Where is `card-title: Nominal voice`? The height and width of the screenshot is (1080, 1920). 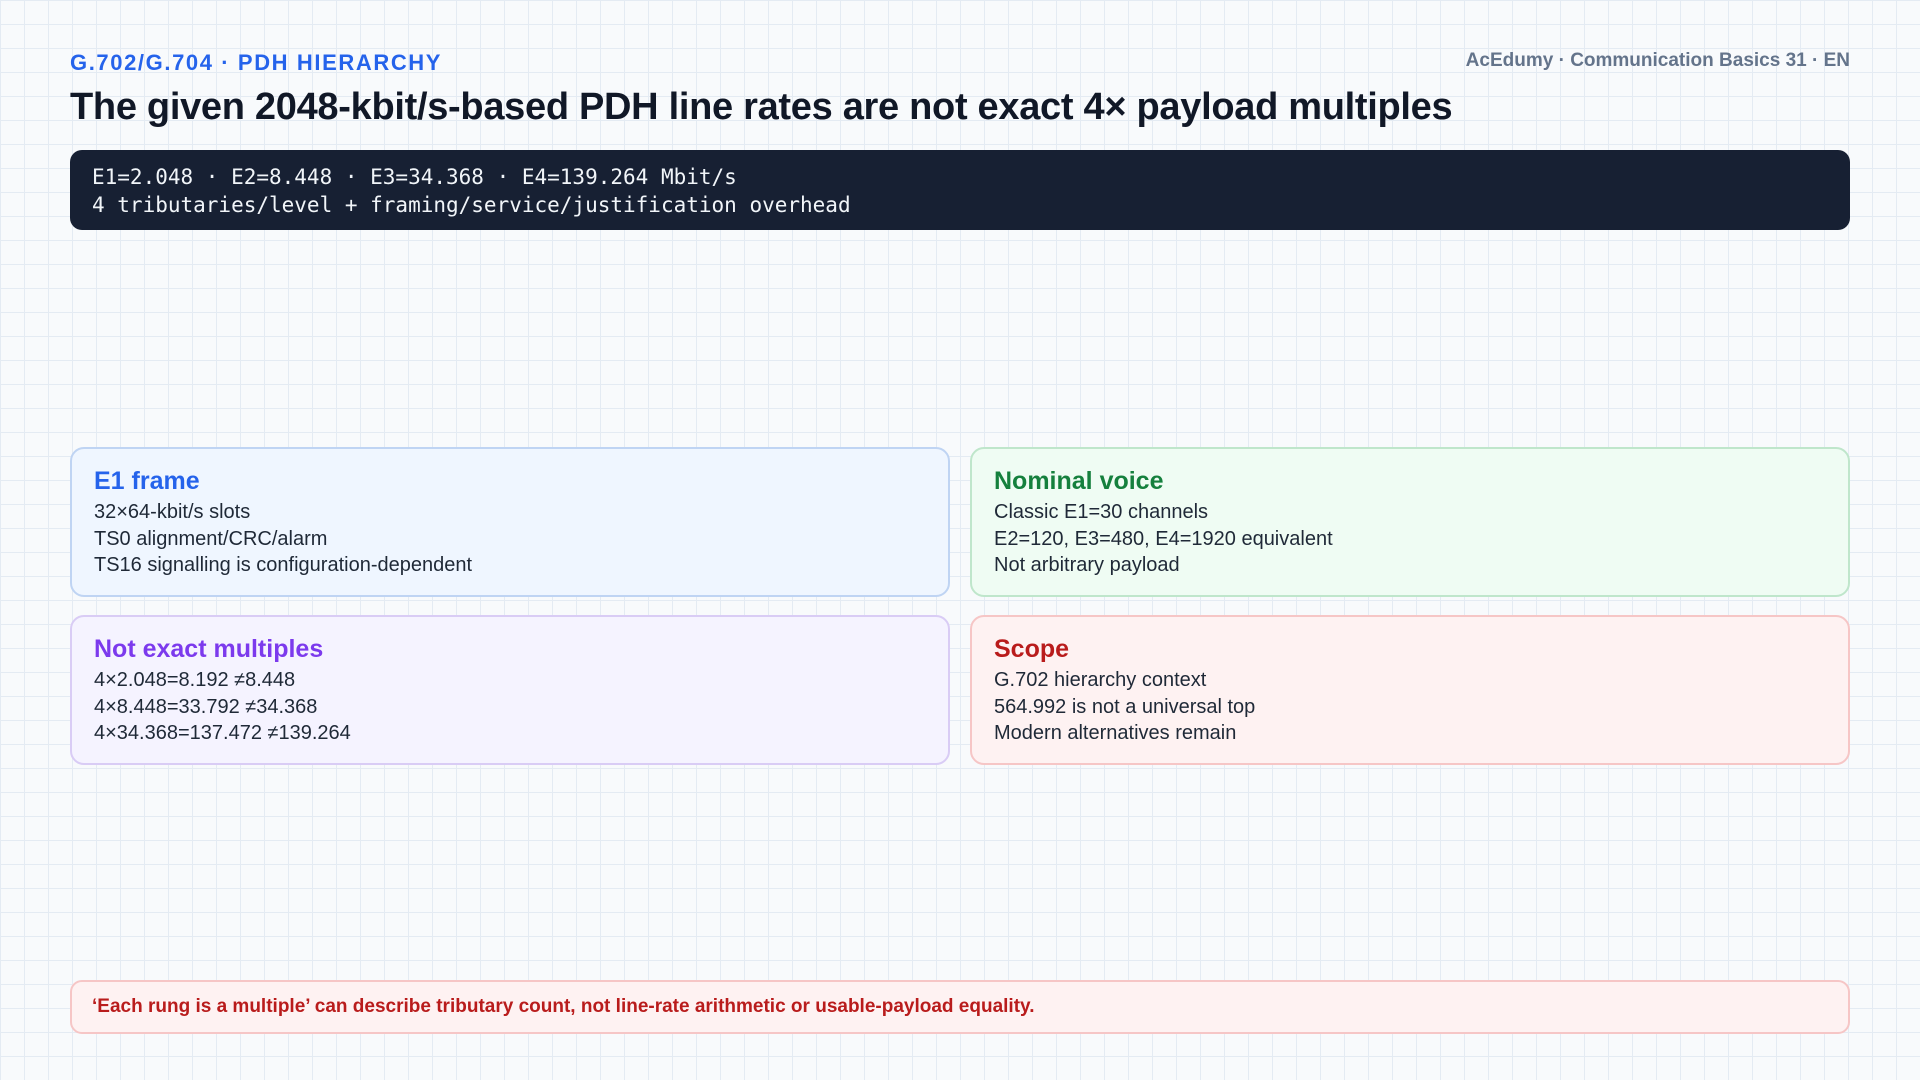 card-title: Nominal voice is located at coordinates (1079, 481).